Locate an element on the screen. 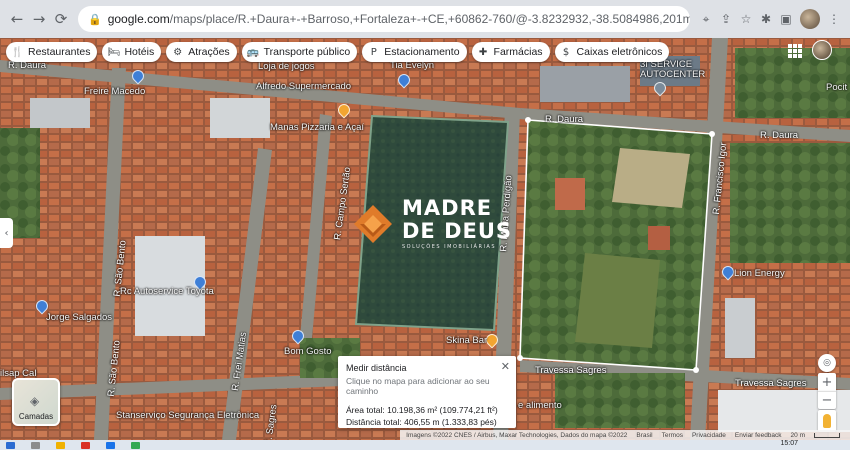 This screenshot has width=850, height=450. place-label: Bom Gosto is located at coordinates (308, 351).